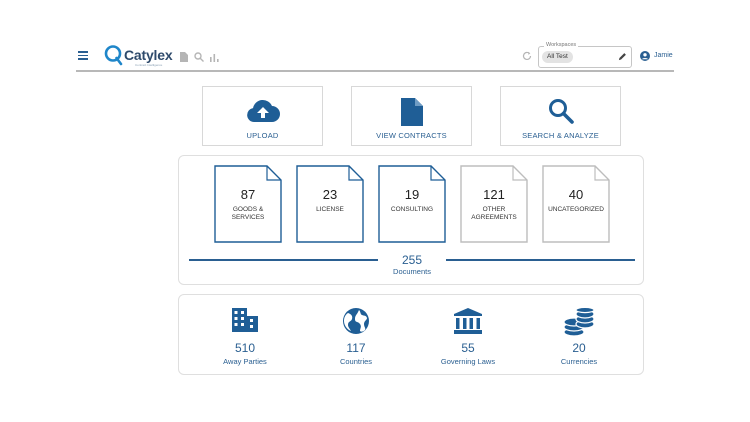 This screenshot has height=422, width=750. I want to click on category-goods-services: 87 GOODS & SERVICES, so click(248, 204).